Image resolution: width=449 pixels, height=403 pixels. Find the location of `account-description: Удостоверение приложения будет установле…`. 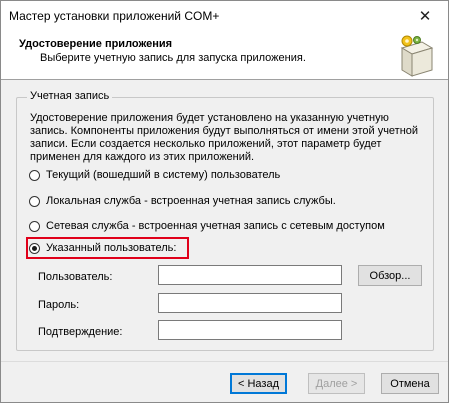

account-description: Удостоверение приложения будет установле… is located at coordinates (224, 137).